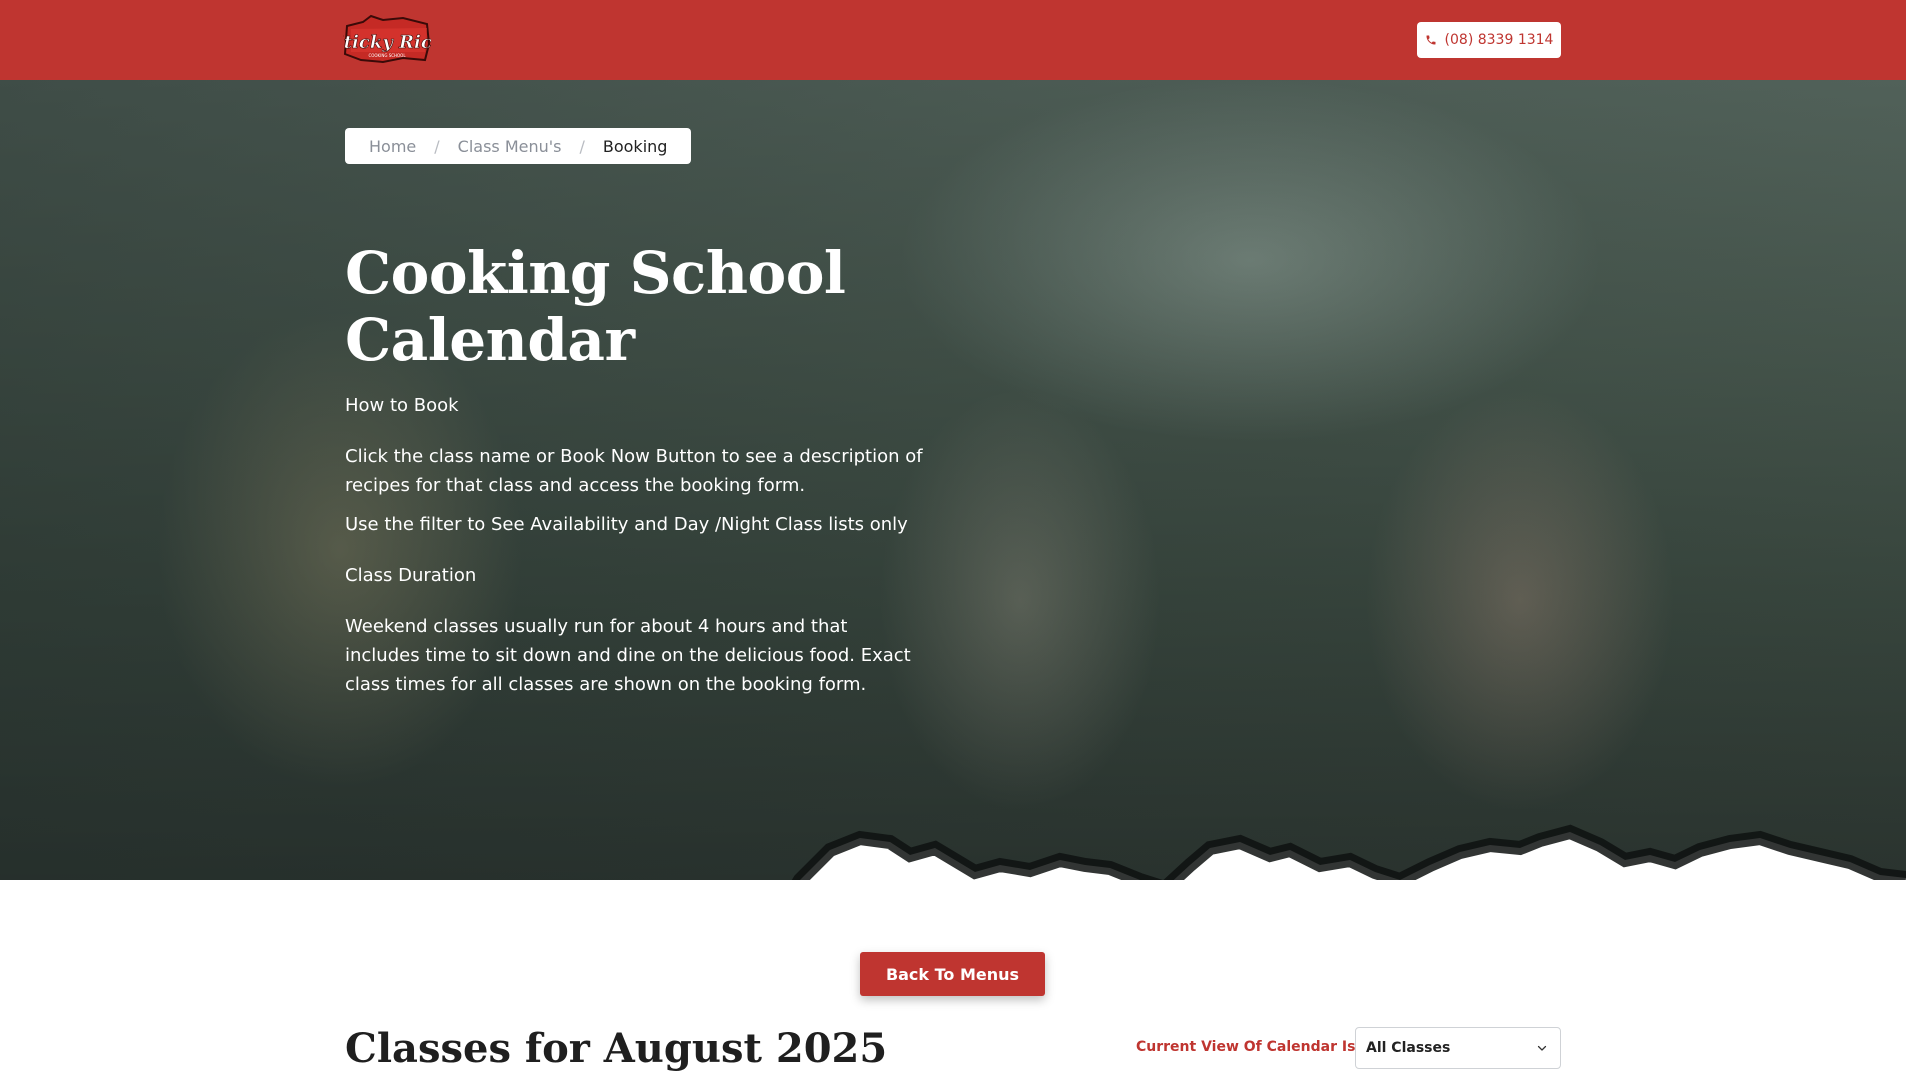 This screenshot has width=1906, height=1079. I want to click on how-to-book-heading: How to Book, so click(402, 406).